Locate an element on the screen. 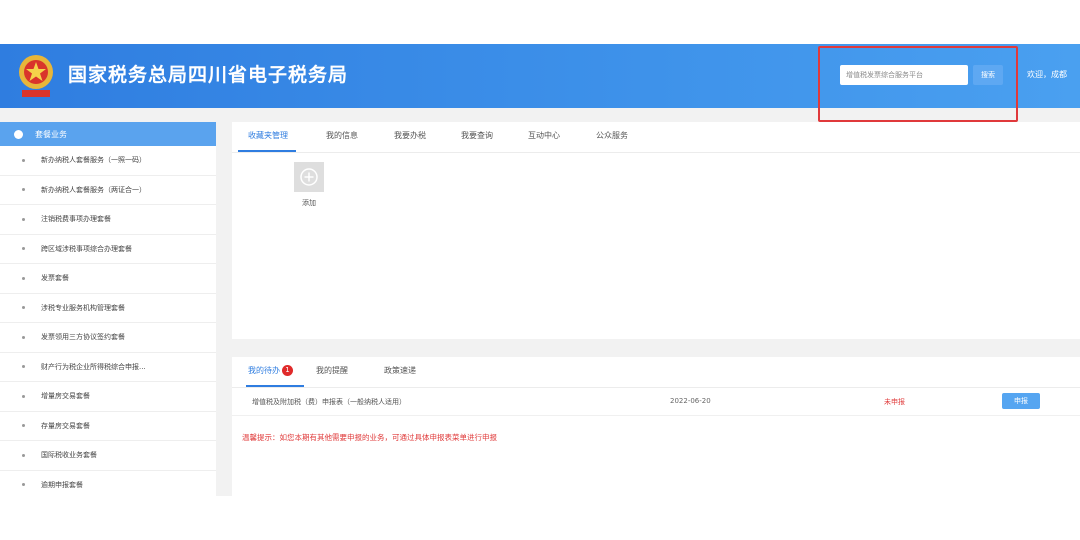 This screenshot has height=540, width=1080. todo-item-status: 未申报 is located at coordinates (894, 402).